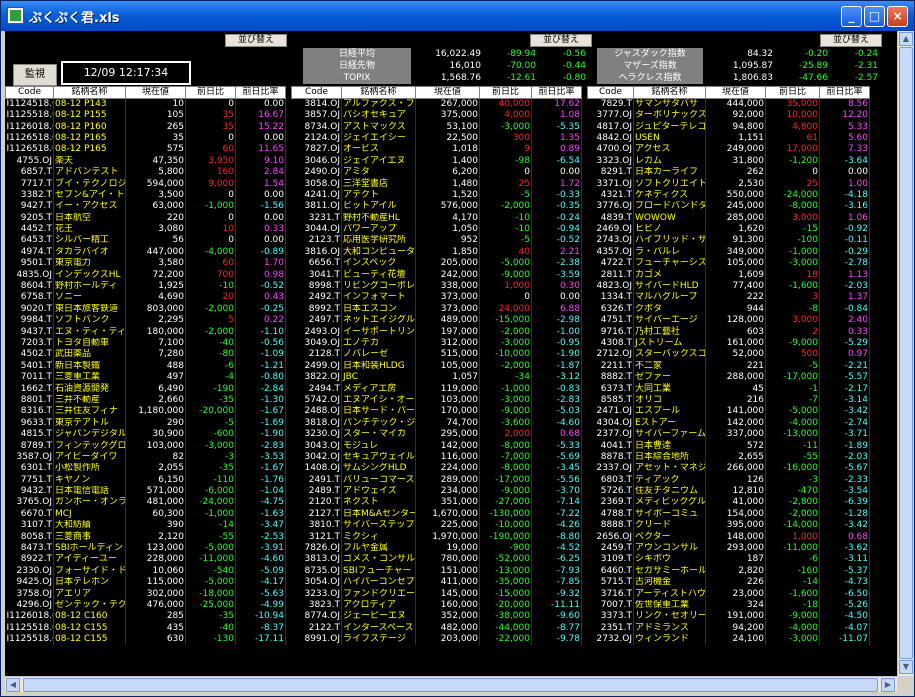 This screenshot has width=915, height=697. I want to click on table-row: 4241.OJ アテクト 1,520 -5 -0.33, so click(436, 195).